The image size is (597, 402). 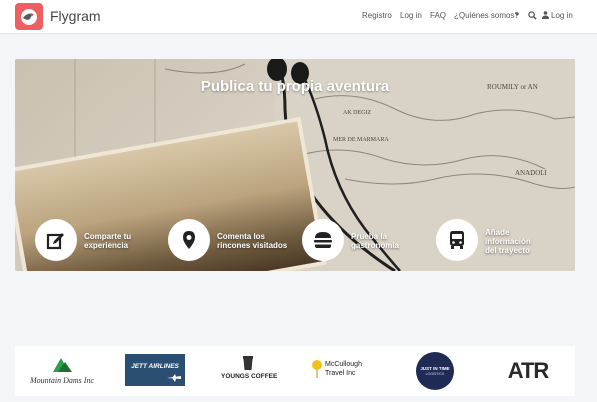 What do you see at coordinates (248, 363) in the screenshot?
I see `coffee-cup-icon` at bounding box center [248, 363].